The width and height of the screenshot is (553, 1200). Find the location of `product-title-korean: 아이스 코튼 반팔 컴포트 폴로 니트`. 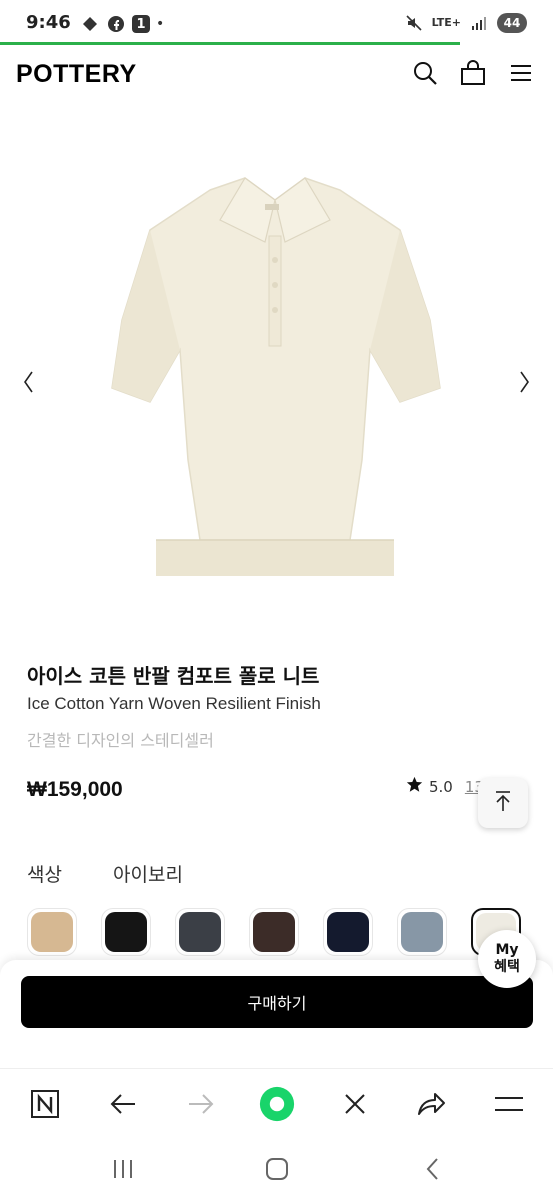

product-title-korean: 아이스 코튼 반팔 컴포트 폴로 니트 is located at coordinates (173, 676).